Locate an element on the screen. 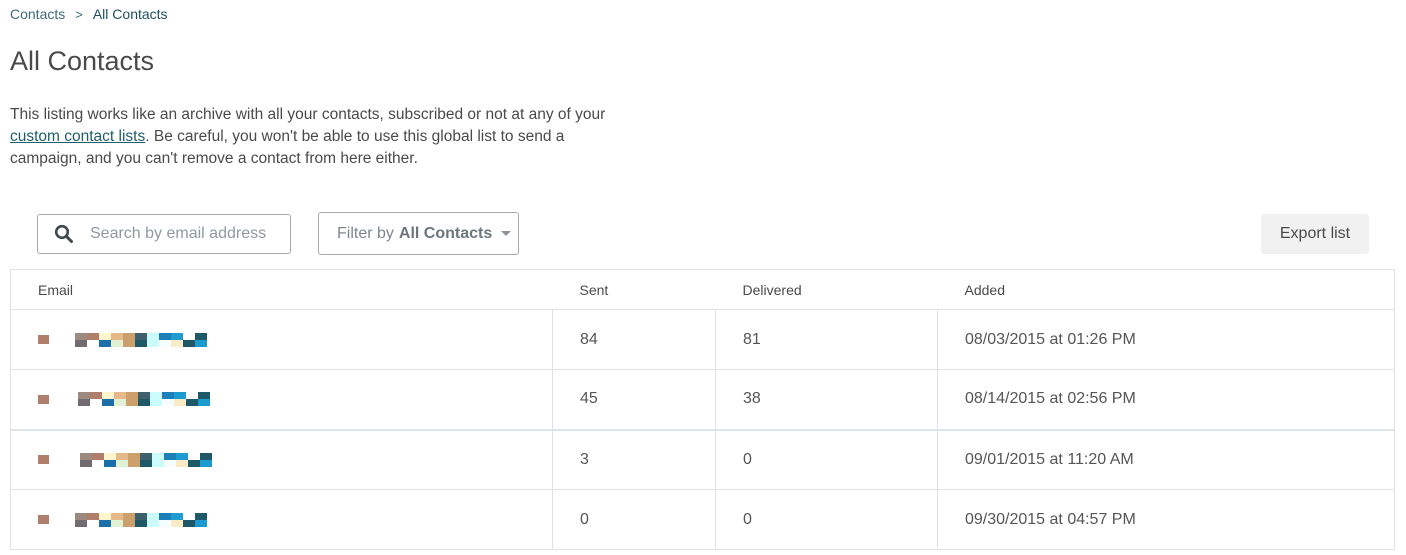  search-box is located at coordinates (164, 234).